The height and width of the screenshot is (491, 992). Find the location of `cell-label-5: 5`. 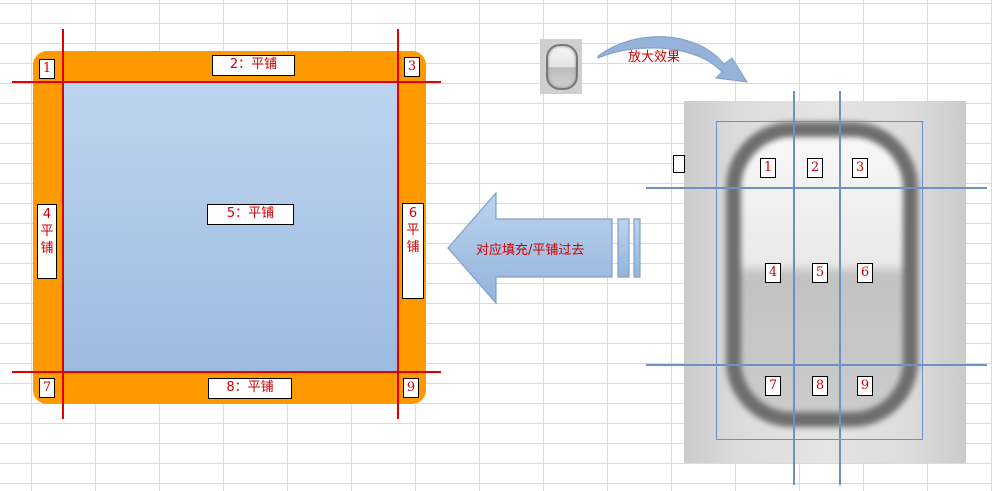

cell-label-5: 5 is located at coordinates (820, 273).